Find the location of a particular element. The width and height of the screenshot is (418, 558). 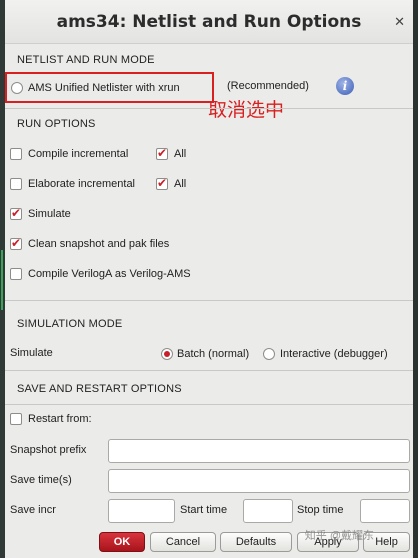

run-options-section-title: RUN OPTIONS is located at coordinates (56, 124).